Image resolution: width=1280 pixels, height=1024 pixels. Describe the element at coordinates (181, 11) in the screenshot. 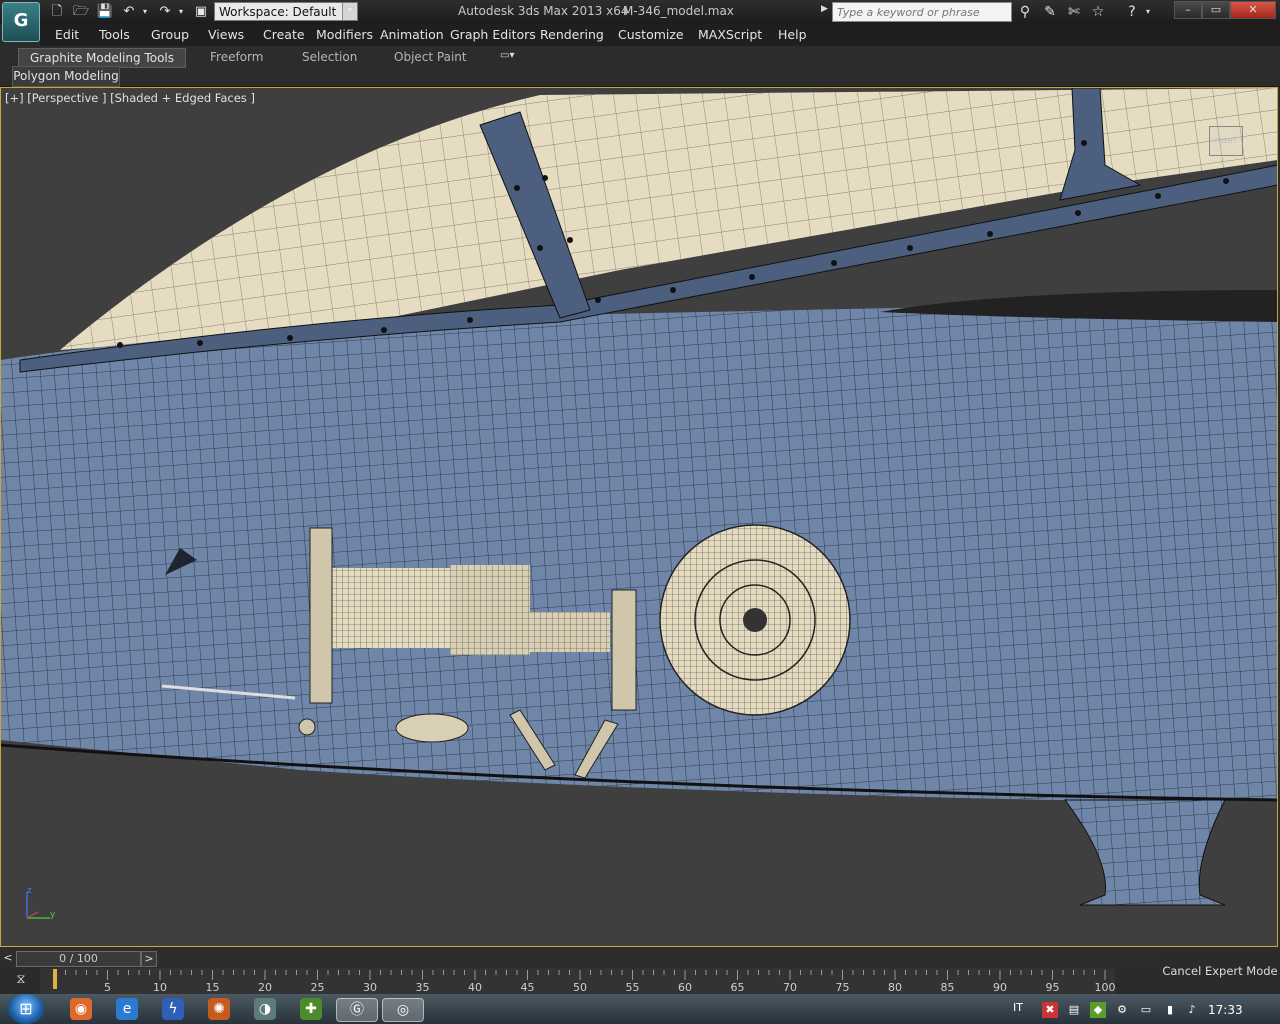

I see `redo-dropdown-icon: ▾` at that location.